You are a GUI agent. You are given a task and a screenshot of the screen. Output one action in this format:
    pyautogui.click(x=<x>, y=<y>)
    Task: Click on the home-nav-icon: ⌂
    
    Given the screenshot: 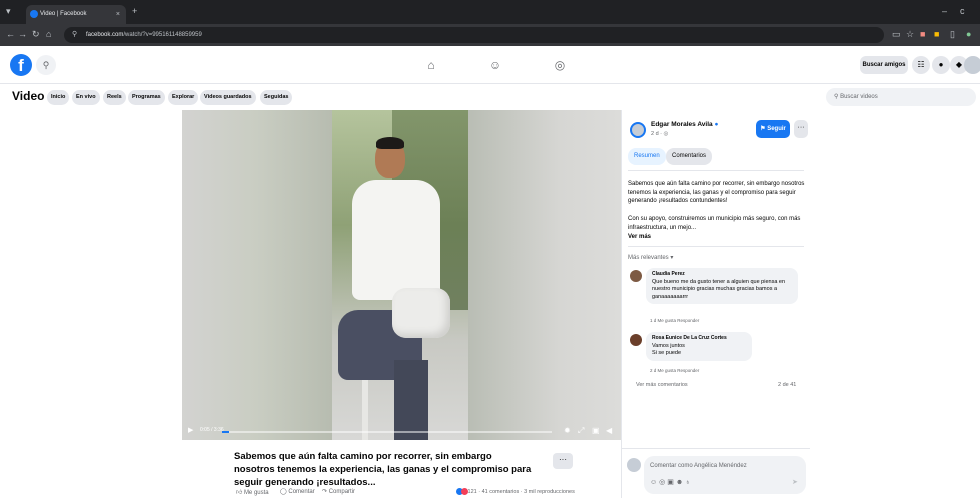 What is the action you would take?
    pyautogui.click(x=431, y=65)
    